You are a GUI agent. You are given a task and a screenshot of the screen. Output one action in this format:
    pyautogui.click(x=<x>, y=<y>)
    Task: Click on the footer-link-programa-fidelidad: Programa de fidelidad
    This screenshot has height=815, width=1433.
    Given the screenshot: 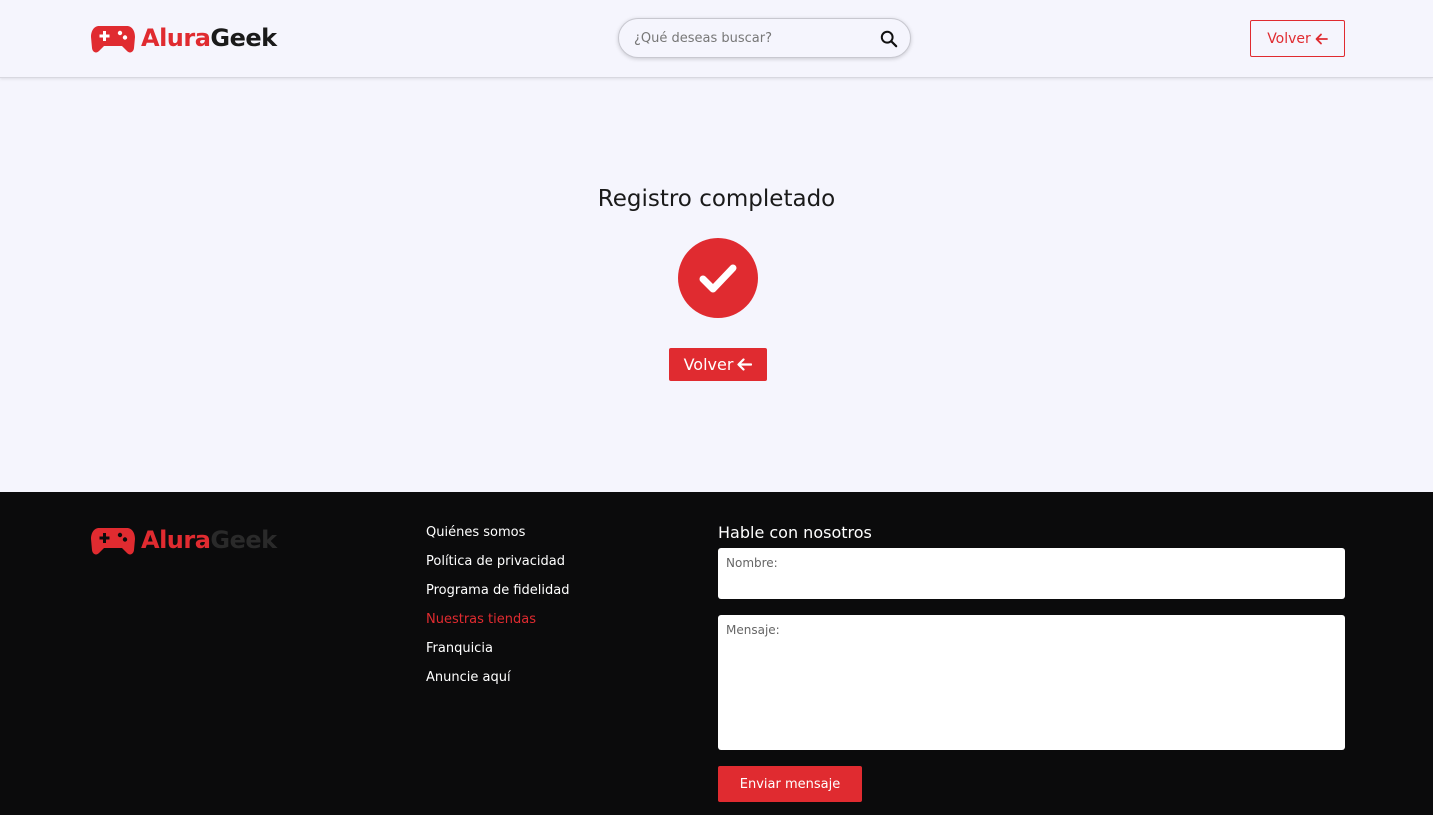 What is the action you would take?
    pyautogui.click(x=497, y=597)
    